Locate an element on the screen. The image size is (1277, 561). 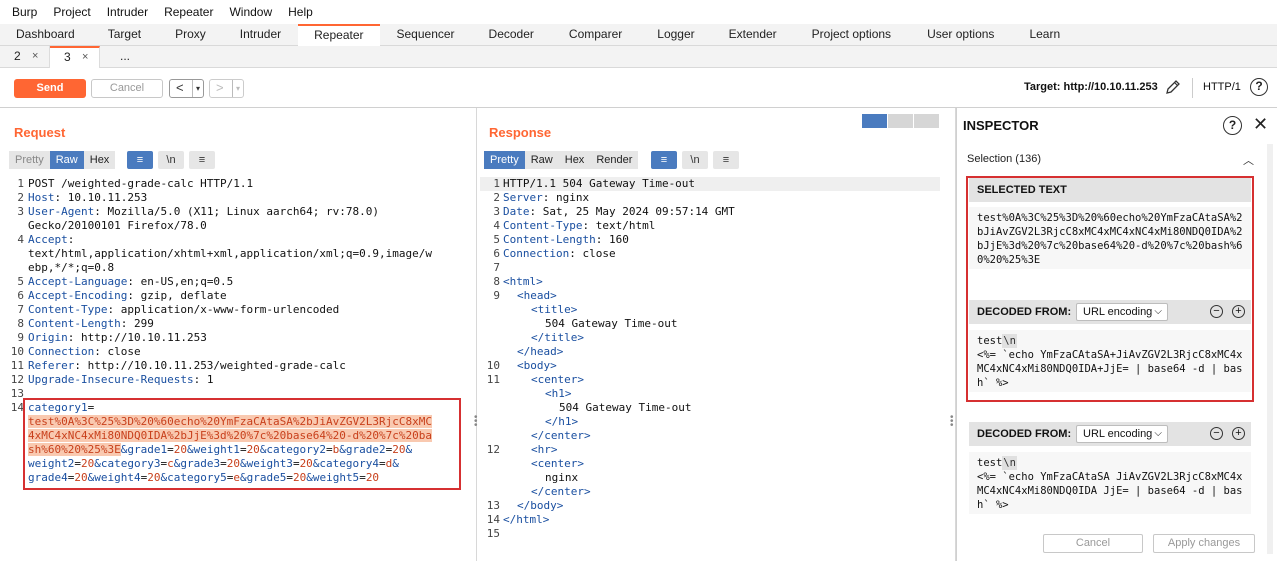
repeater-tab-2: 2 × is located at coordinates (25, 57).